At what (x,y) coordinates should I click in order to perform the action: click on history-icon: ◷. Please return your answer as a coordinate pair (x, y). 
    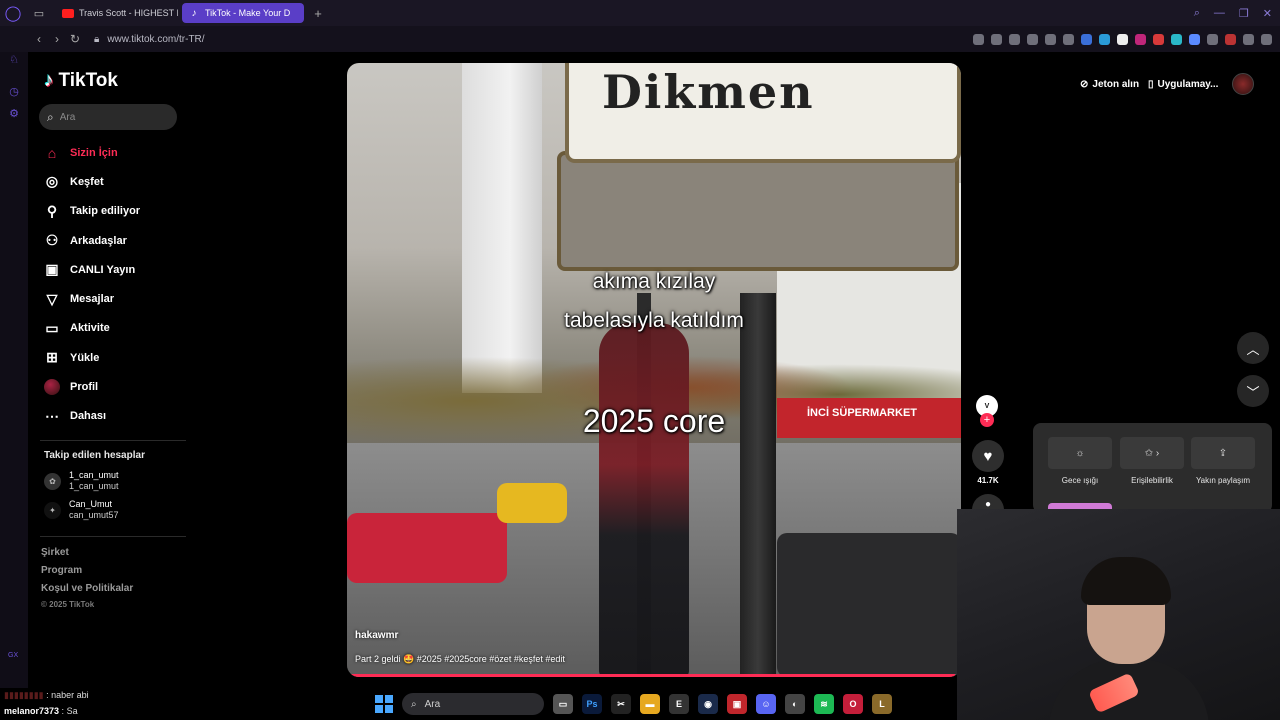
    Looking at the image, I should click on (14, 91).